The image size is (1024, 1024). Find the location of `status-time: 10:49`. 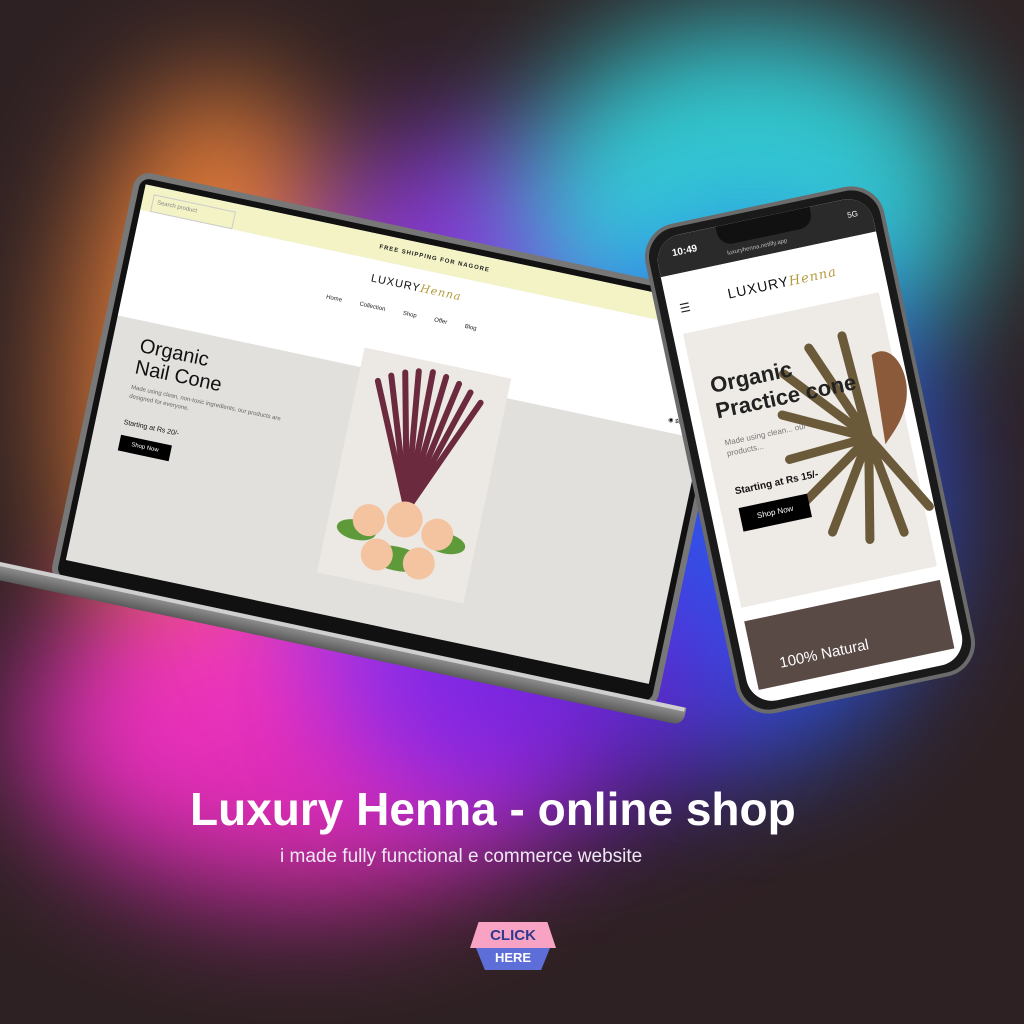

status-time: 10:49 is located at coordinates (685, 251).